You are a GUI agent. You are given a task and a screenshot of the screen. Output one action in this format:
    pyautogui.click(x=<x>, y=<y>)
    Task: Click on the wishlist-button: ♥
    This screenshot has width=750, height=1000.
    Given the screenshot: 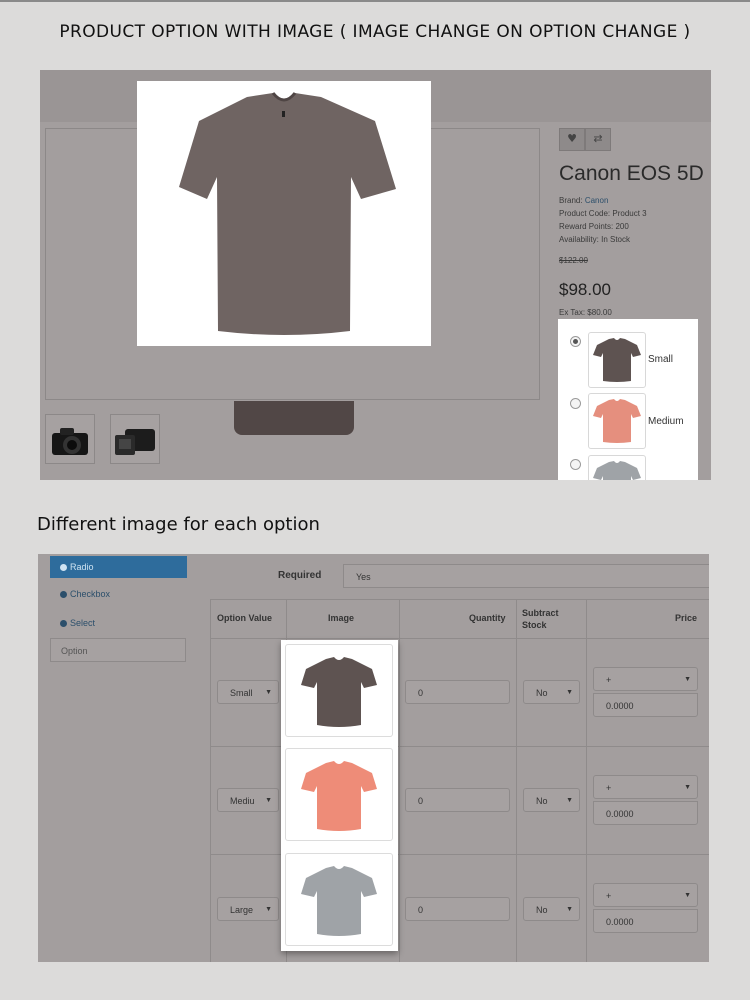 What is the action you would take?
    pyautogui.click(x=572, y=139)
    